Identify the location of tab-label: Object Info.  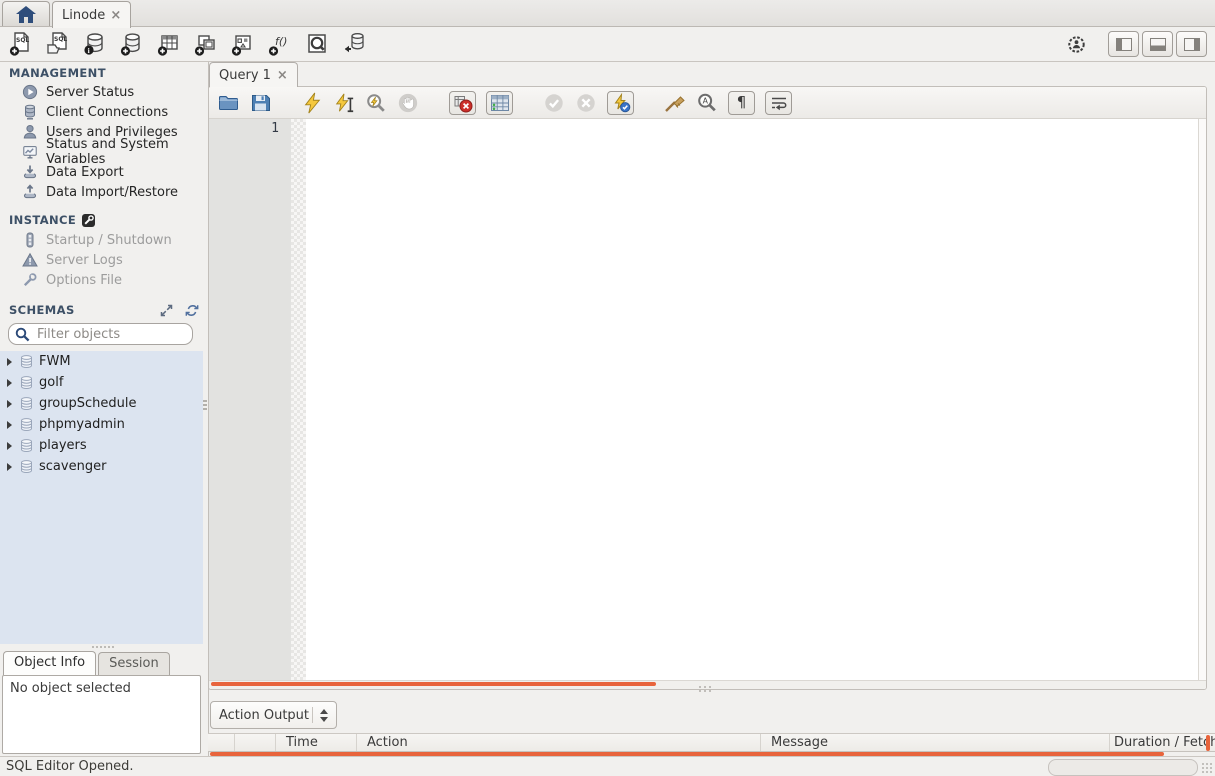
(50, 662).